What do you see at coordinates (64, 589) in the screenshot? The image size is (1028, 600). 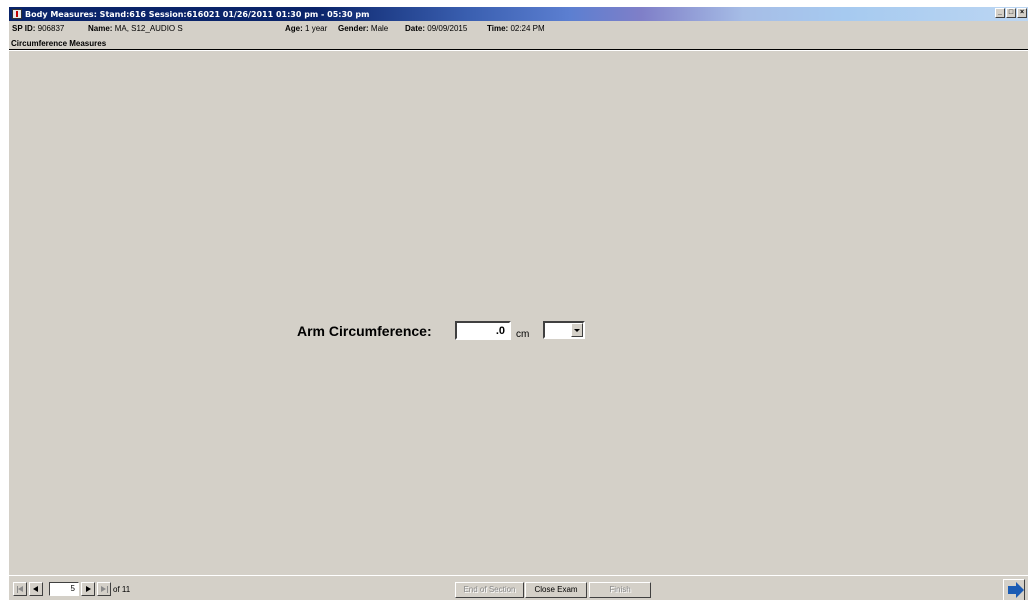 I see `page-number-input: 5` at bounding box center [64, 589].